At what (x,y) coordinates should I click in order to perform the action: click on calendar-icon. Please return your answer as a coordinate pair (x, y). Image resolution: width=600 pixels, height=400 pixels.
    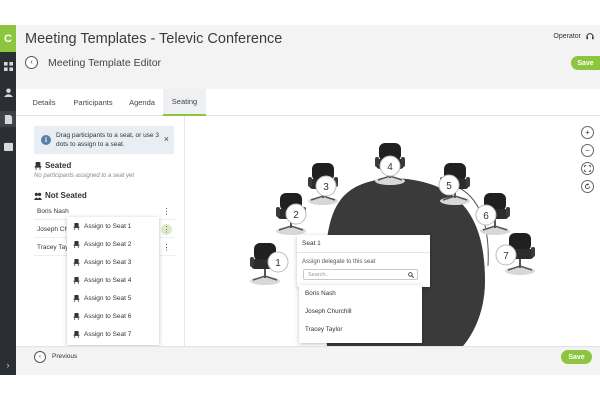
    Looking at the image, I should click on (8, 146).